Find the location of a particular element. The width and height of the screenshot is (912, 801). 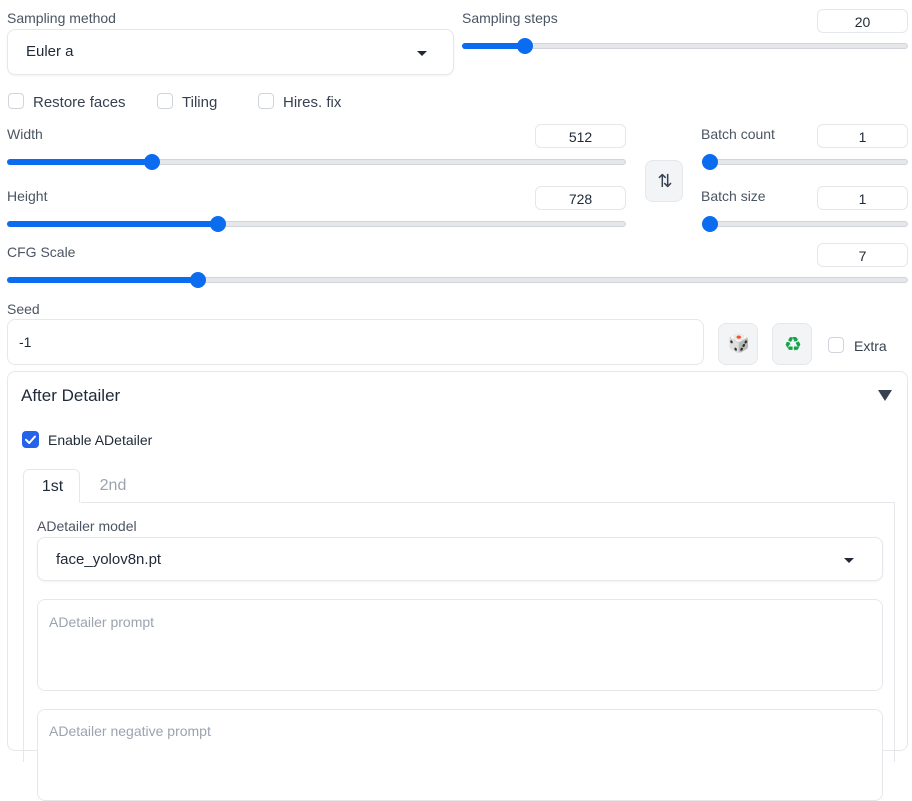

tab-1st-label: 1st is located at coordinates (52, 486).